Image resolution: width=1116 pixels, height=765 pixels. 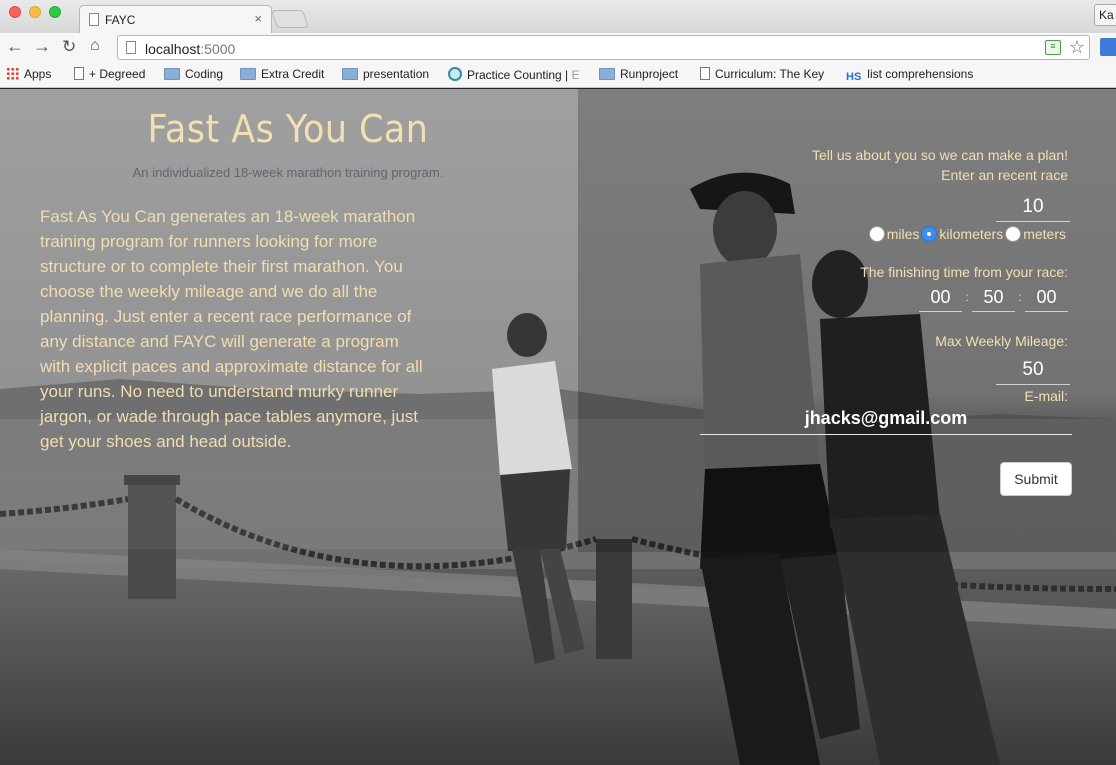 I want to click on reload-icon: ↻, so click(x=69, y=47).